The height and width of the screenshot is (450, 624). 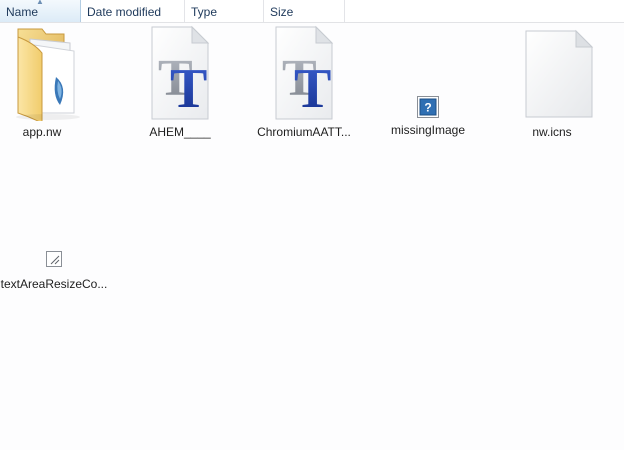 I want to click on column-header-date-modified: Date modified, so click(x=133, y=11).